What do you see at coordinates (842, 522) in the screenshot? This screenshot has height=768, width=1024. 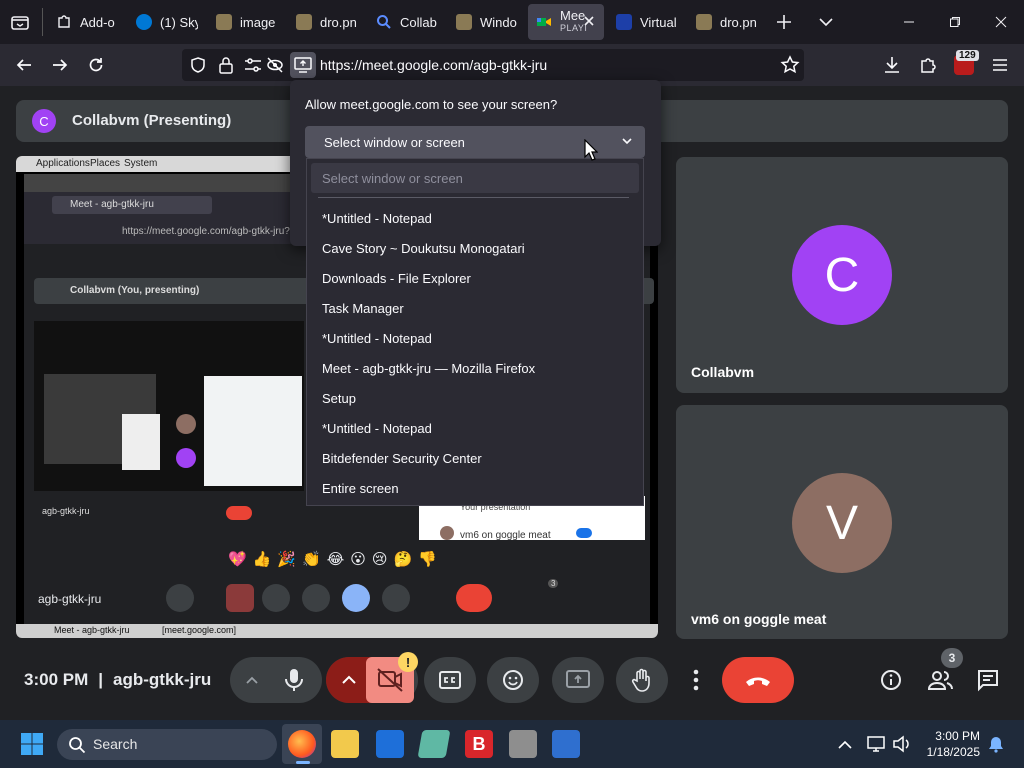 I see `participant-tile-vm6: V vm6 on goggle meat` at bounding box center [842, 522].